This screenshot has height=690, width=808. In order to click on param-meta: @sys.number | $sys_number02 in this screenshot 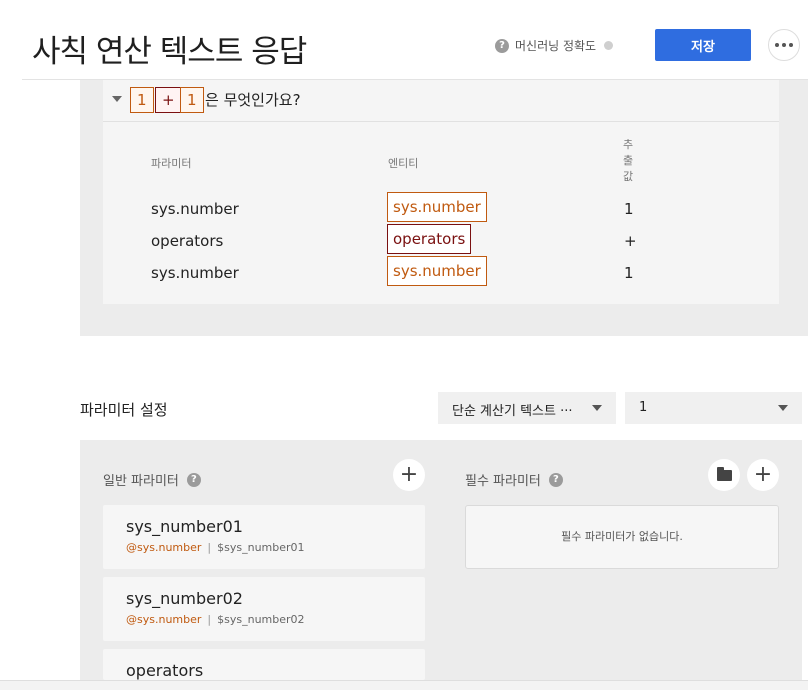, I will do `click(215, 619)`.